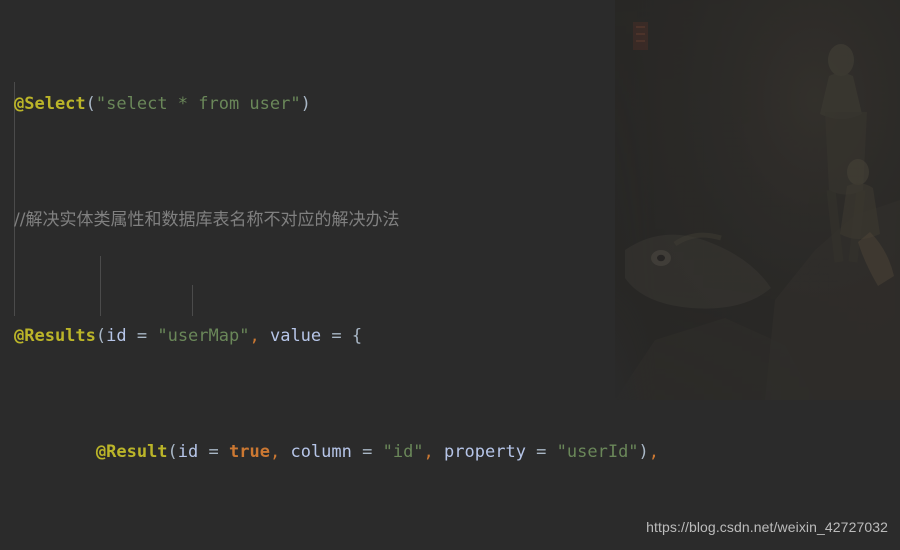 Image resolution: width=900 pixels, height=550 pixels. Describe the element at coordinates (457, 336) in the screenshot. I see `code-line: @Results(id = "userMap", value = {` at that location.